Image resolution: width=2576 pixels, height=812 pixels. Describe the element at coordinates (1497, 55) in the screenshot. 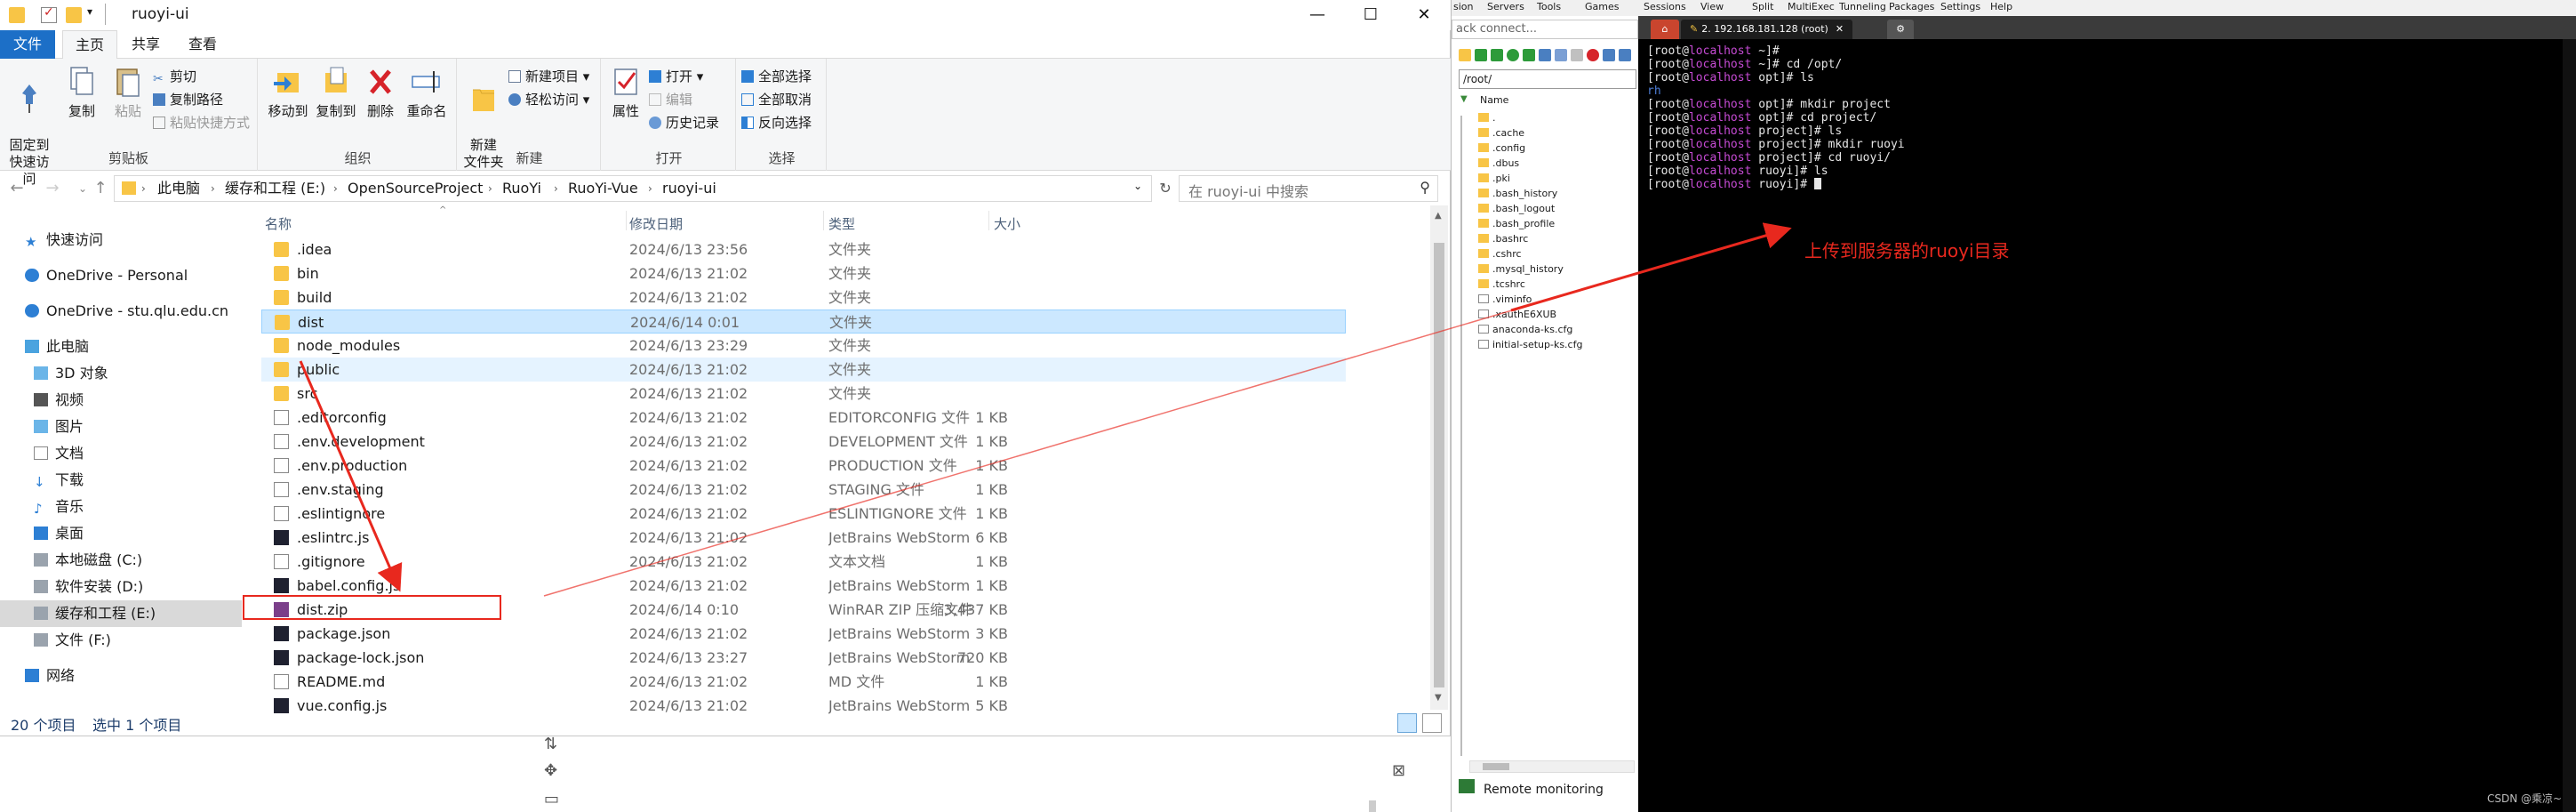

I see `upload-icon` at that location.